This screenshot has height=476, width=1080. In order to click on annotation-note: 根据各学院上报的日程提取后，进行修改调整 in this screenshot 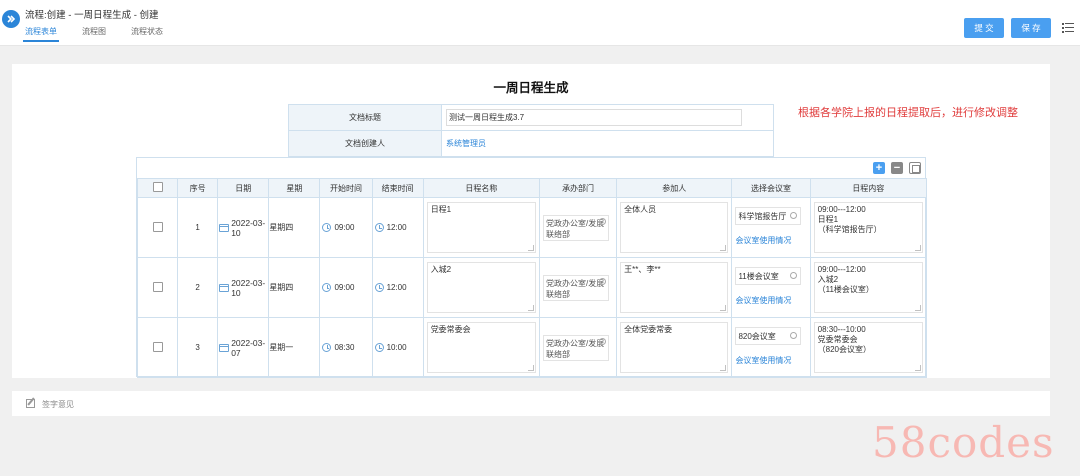, I will do `click(908, 113)`.